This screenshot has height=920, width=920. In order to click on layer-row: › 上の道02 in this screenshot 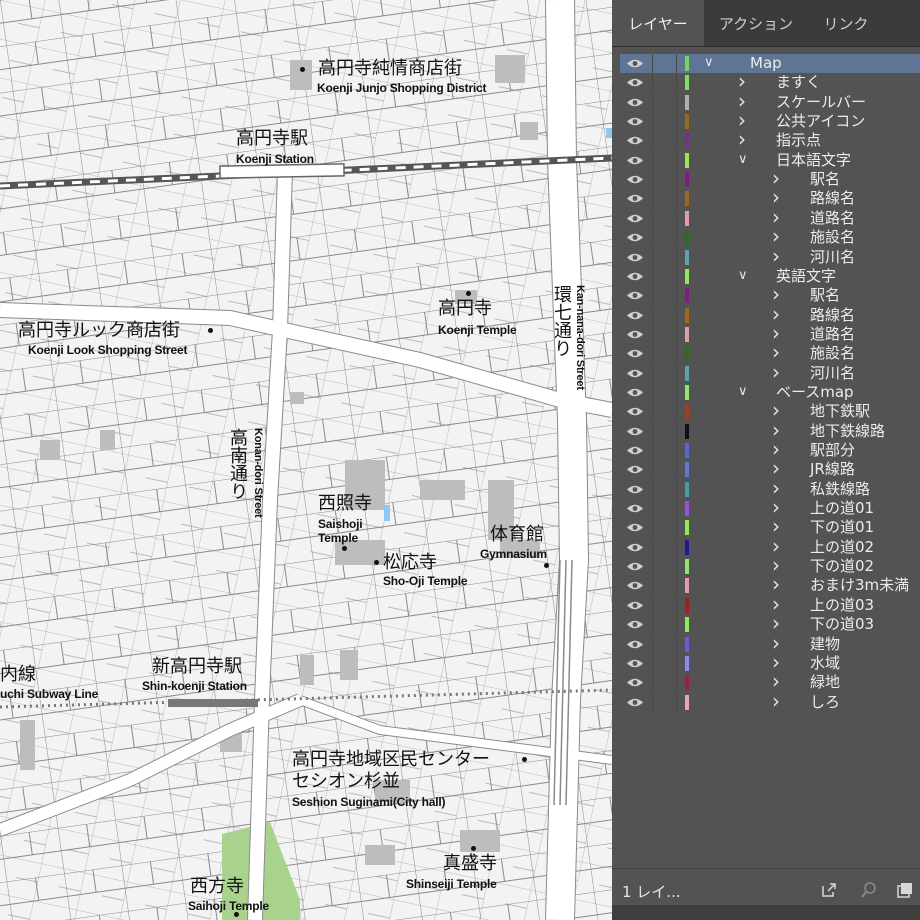, I will do `click(770, 546)`.